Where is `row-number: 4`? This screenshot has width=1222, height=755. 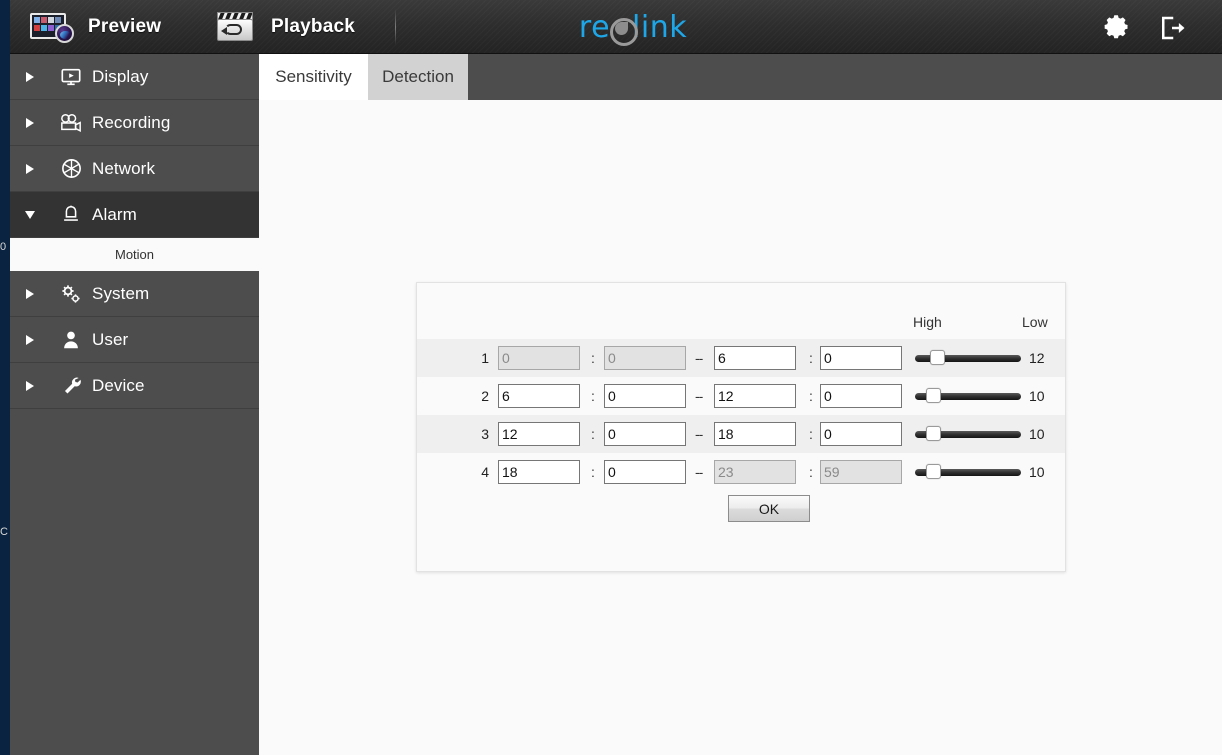
row-number: 4 is located at coordinates (485, 472).